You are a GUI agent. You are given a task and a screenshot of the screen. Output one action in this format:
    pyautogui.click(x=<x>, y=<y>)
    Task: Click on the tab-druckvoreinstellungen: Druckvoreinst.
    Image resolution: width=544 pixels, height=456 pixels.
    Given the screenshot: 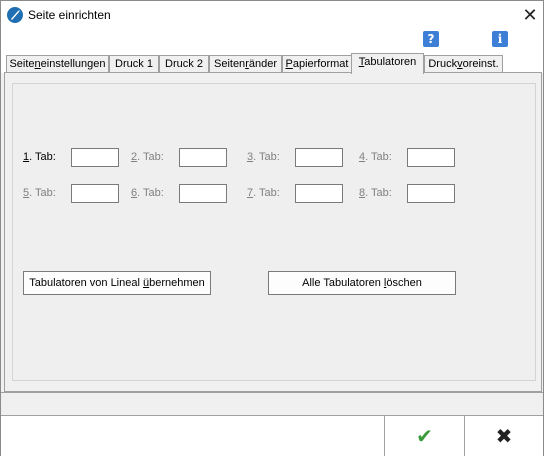 What is the action you would take?
    pyautogui.click(x=463, y=64)
    